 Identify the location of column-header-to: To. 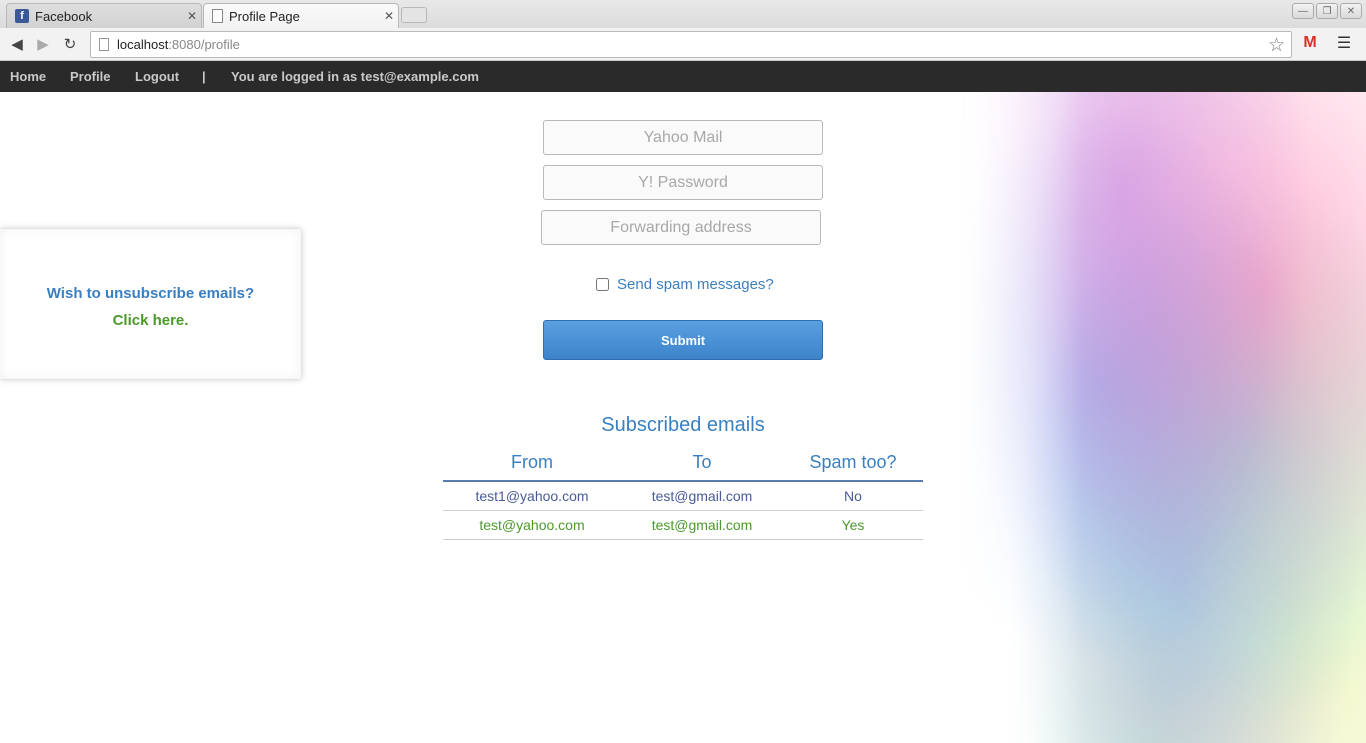
(702, 463).